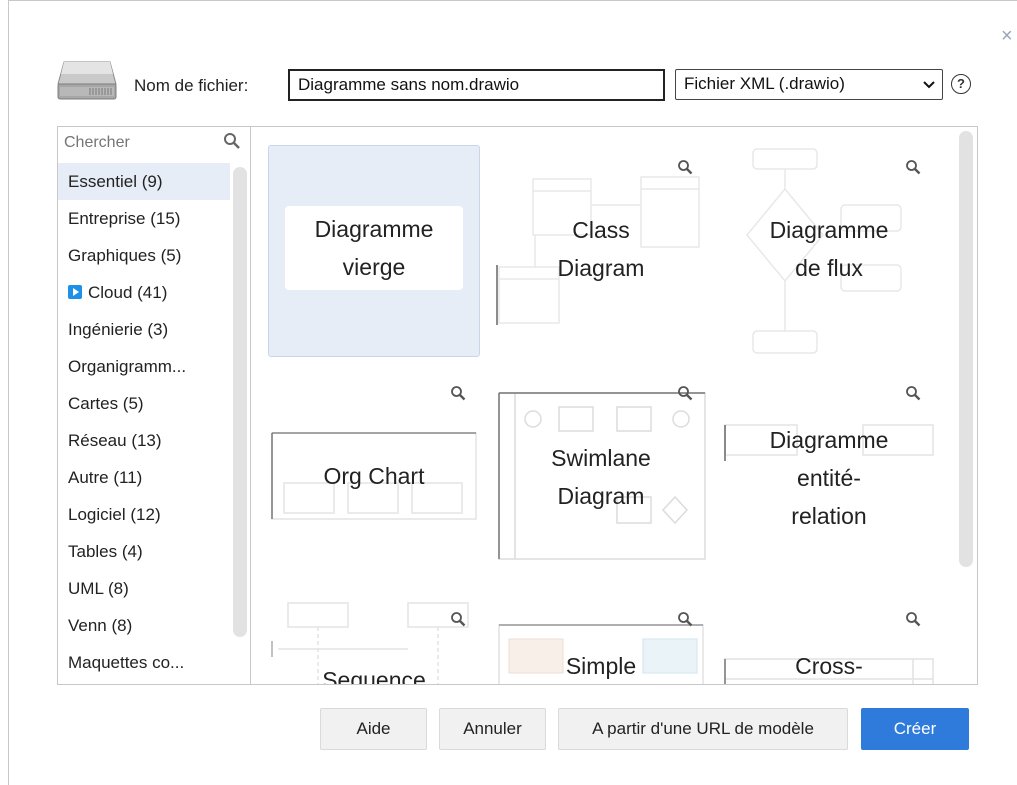 The height and width of the screenshot is (785, 1017). Describe the element at coordinates (144, 514) in the screenshot. I see `category-item: Logiciel (12)` at that location.